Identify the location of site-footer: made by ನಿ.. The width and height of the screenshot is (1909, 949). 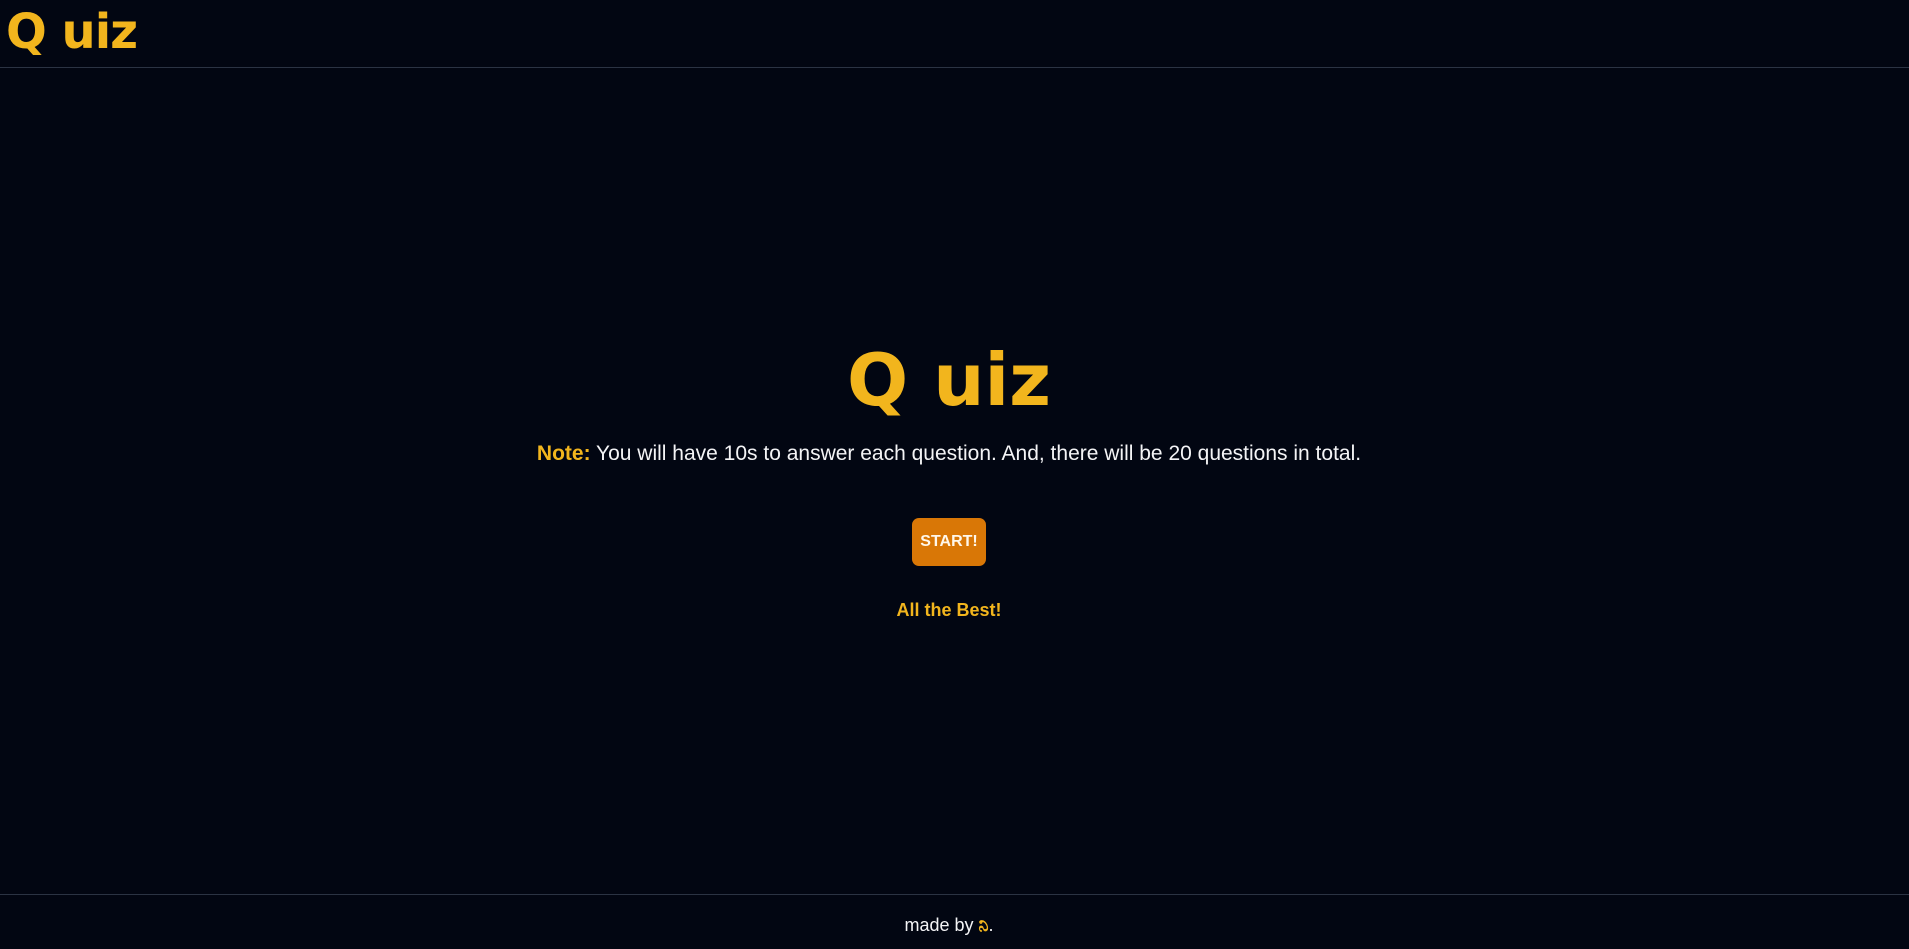
(954, 921).